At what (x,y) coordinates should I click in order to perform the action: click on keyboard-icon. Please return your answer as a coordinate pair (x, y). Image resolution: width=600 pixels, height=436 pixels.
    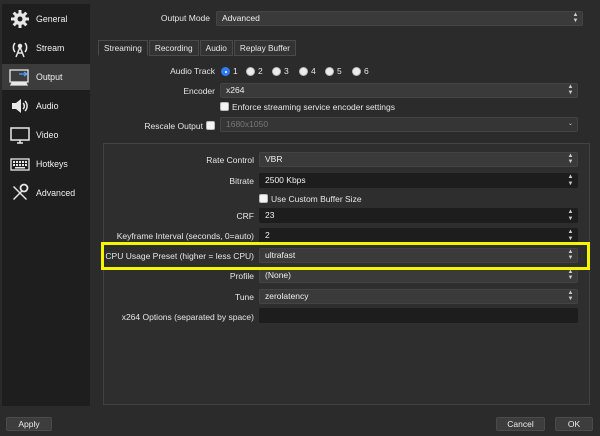
    Looking at the image, I should click on (20, 164).